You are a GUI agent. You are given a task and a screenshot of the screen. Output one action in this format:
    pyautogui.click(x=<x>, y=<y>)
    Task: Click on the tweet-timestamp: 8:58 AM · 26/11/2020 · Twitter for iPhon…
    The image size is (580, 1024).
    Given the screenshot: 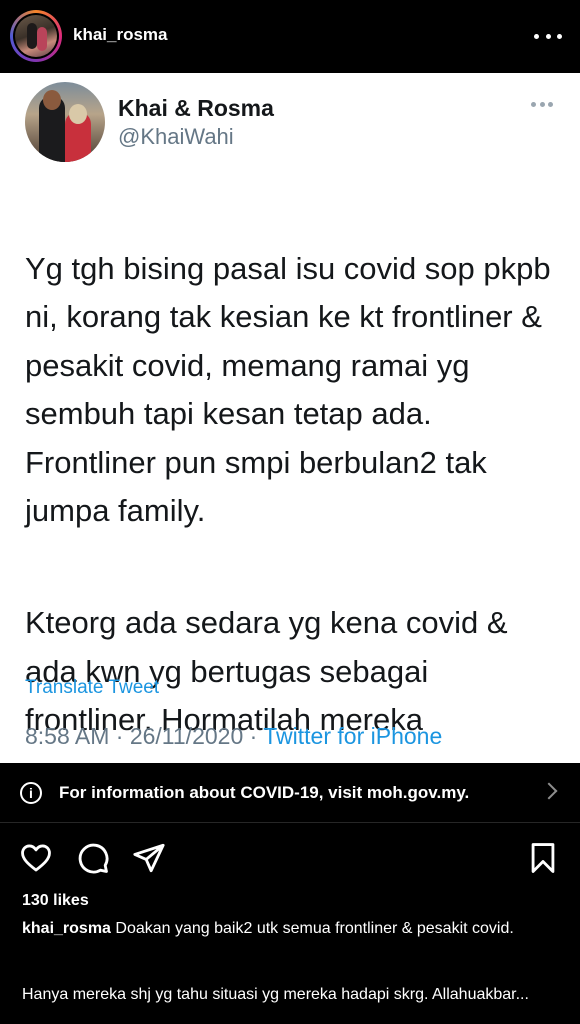 What is the action you would take?
    pyautogui.click(x=233, y=736)
    